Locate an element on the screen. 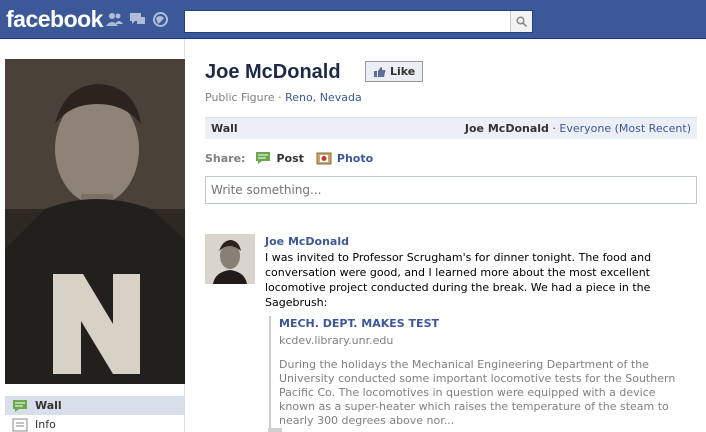  search-input is located at coordinates (347, 21).